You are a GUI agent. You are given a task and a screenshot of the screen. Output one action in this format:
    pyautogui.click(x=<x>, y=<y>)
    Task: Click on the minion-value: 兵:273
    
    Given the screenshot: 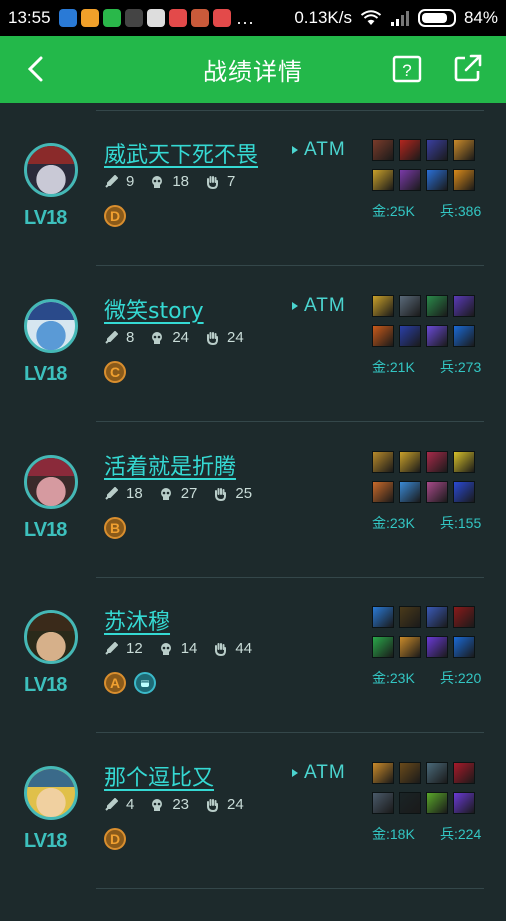 What is the action you would take?
    pyautogui.click(x=461, y=367)
    